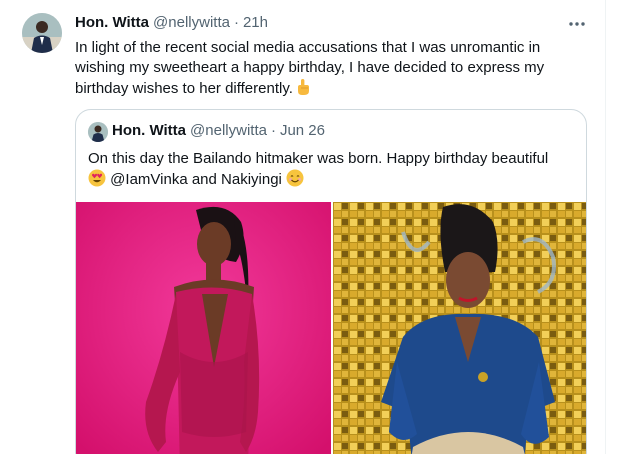 Image resolution: width=622 pixels, height=454 pixels. I want to click on quoted-author-name: Hon. Witta, so click(149, 130).